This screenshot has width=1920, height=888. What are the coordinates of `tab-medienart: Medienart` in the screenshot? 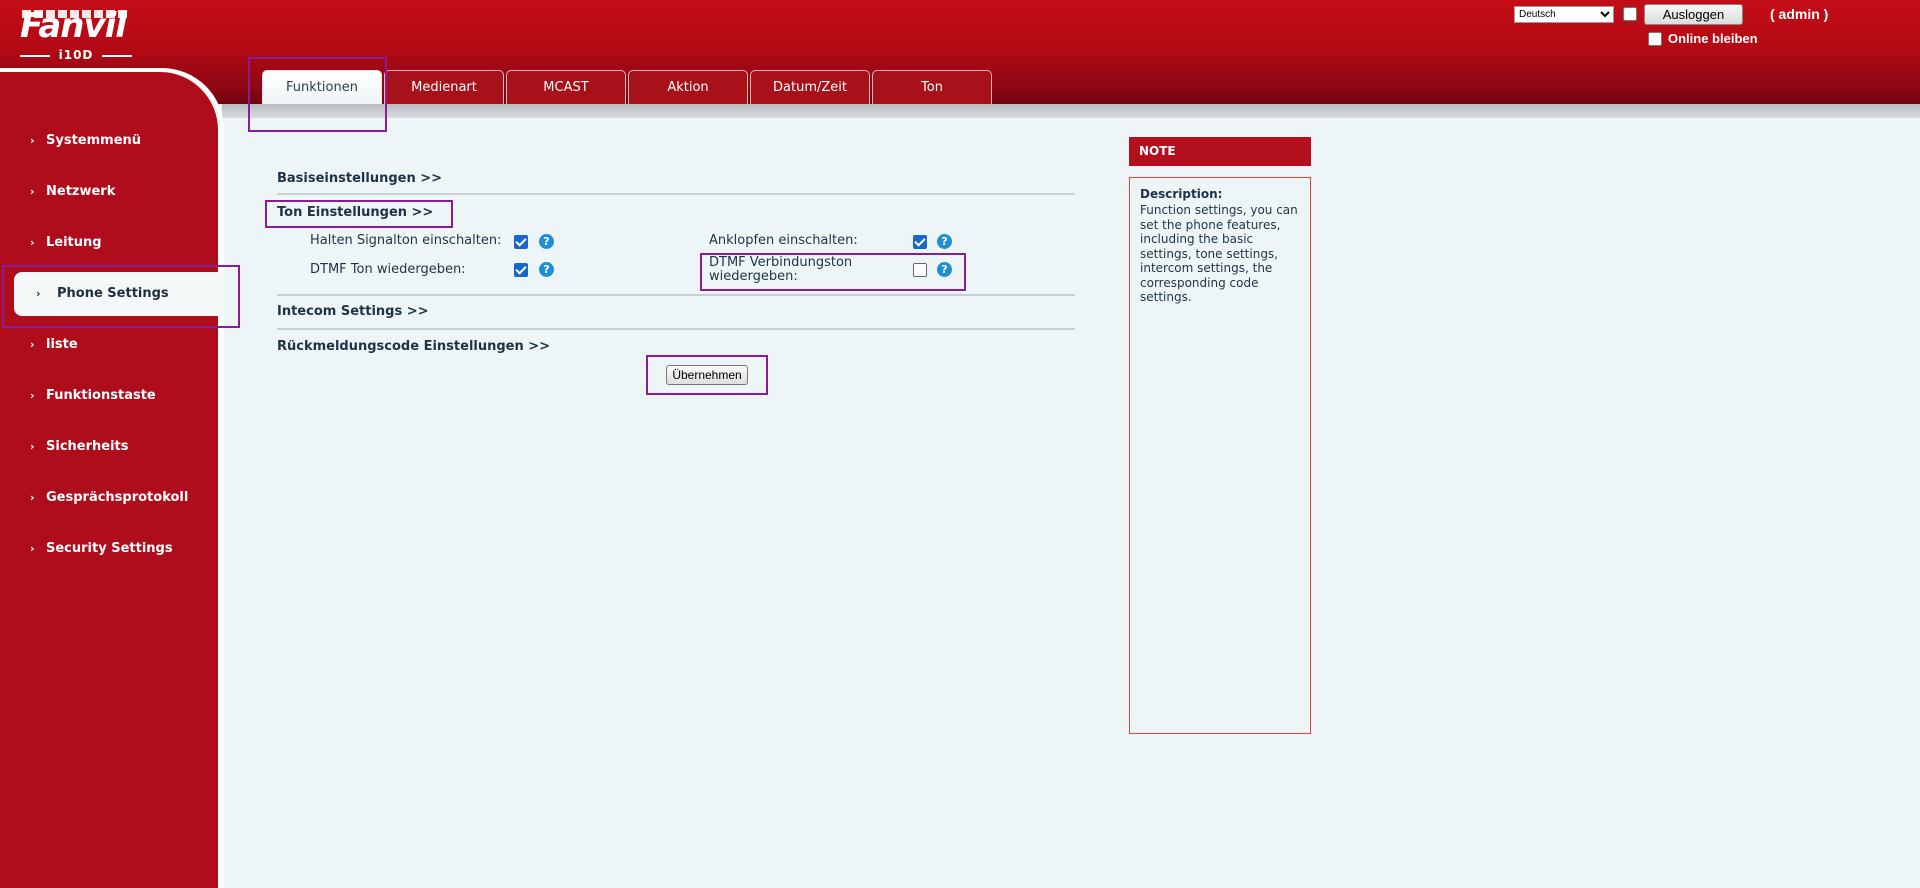 It's located at (444, 88).